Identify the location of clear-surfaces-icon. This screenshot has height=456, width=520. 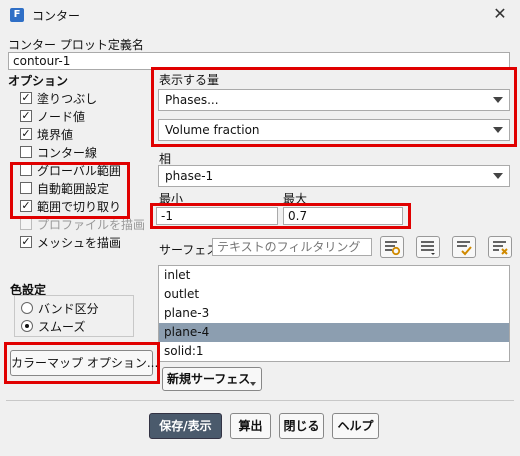
(500, 247).